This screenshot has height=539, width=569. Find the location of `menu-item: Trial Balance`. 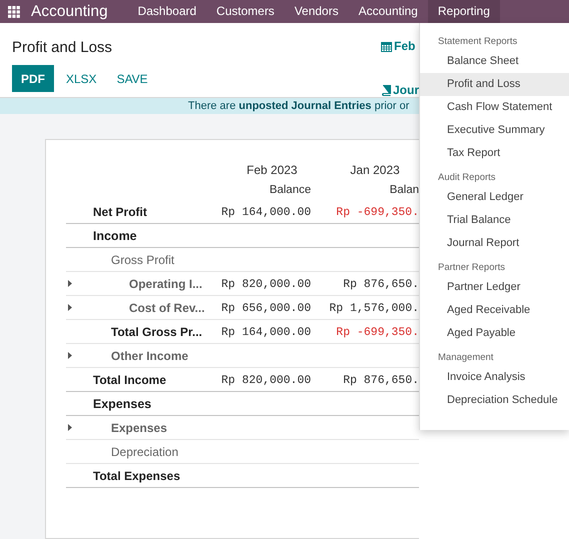

menu-item: Trial Balance is located at coordinates (494, 220).